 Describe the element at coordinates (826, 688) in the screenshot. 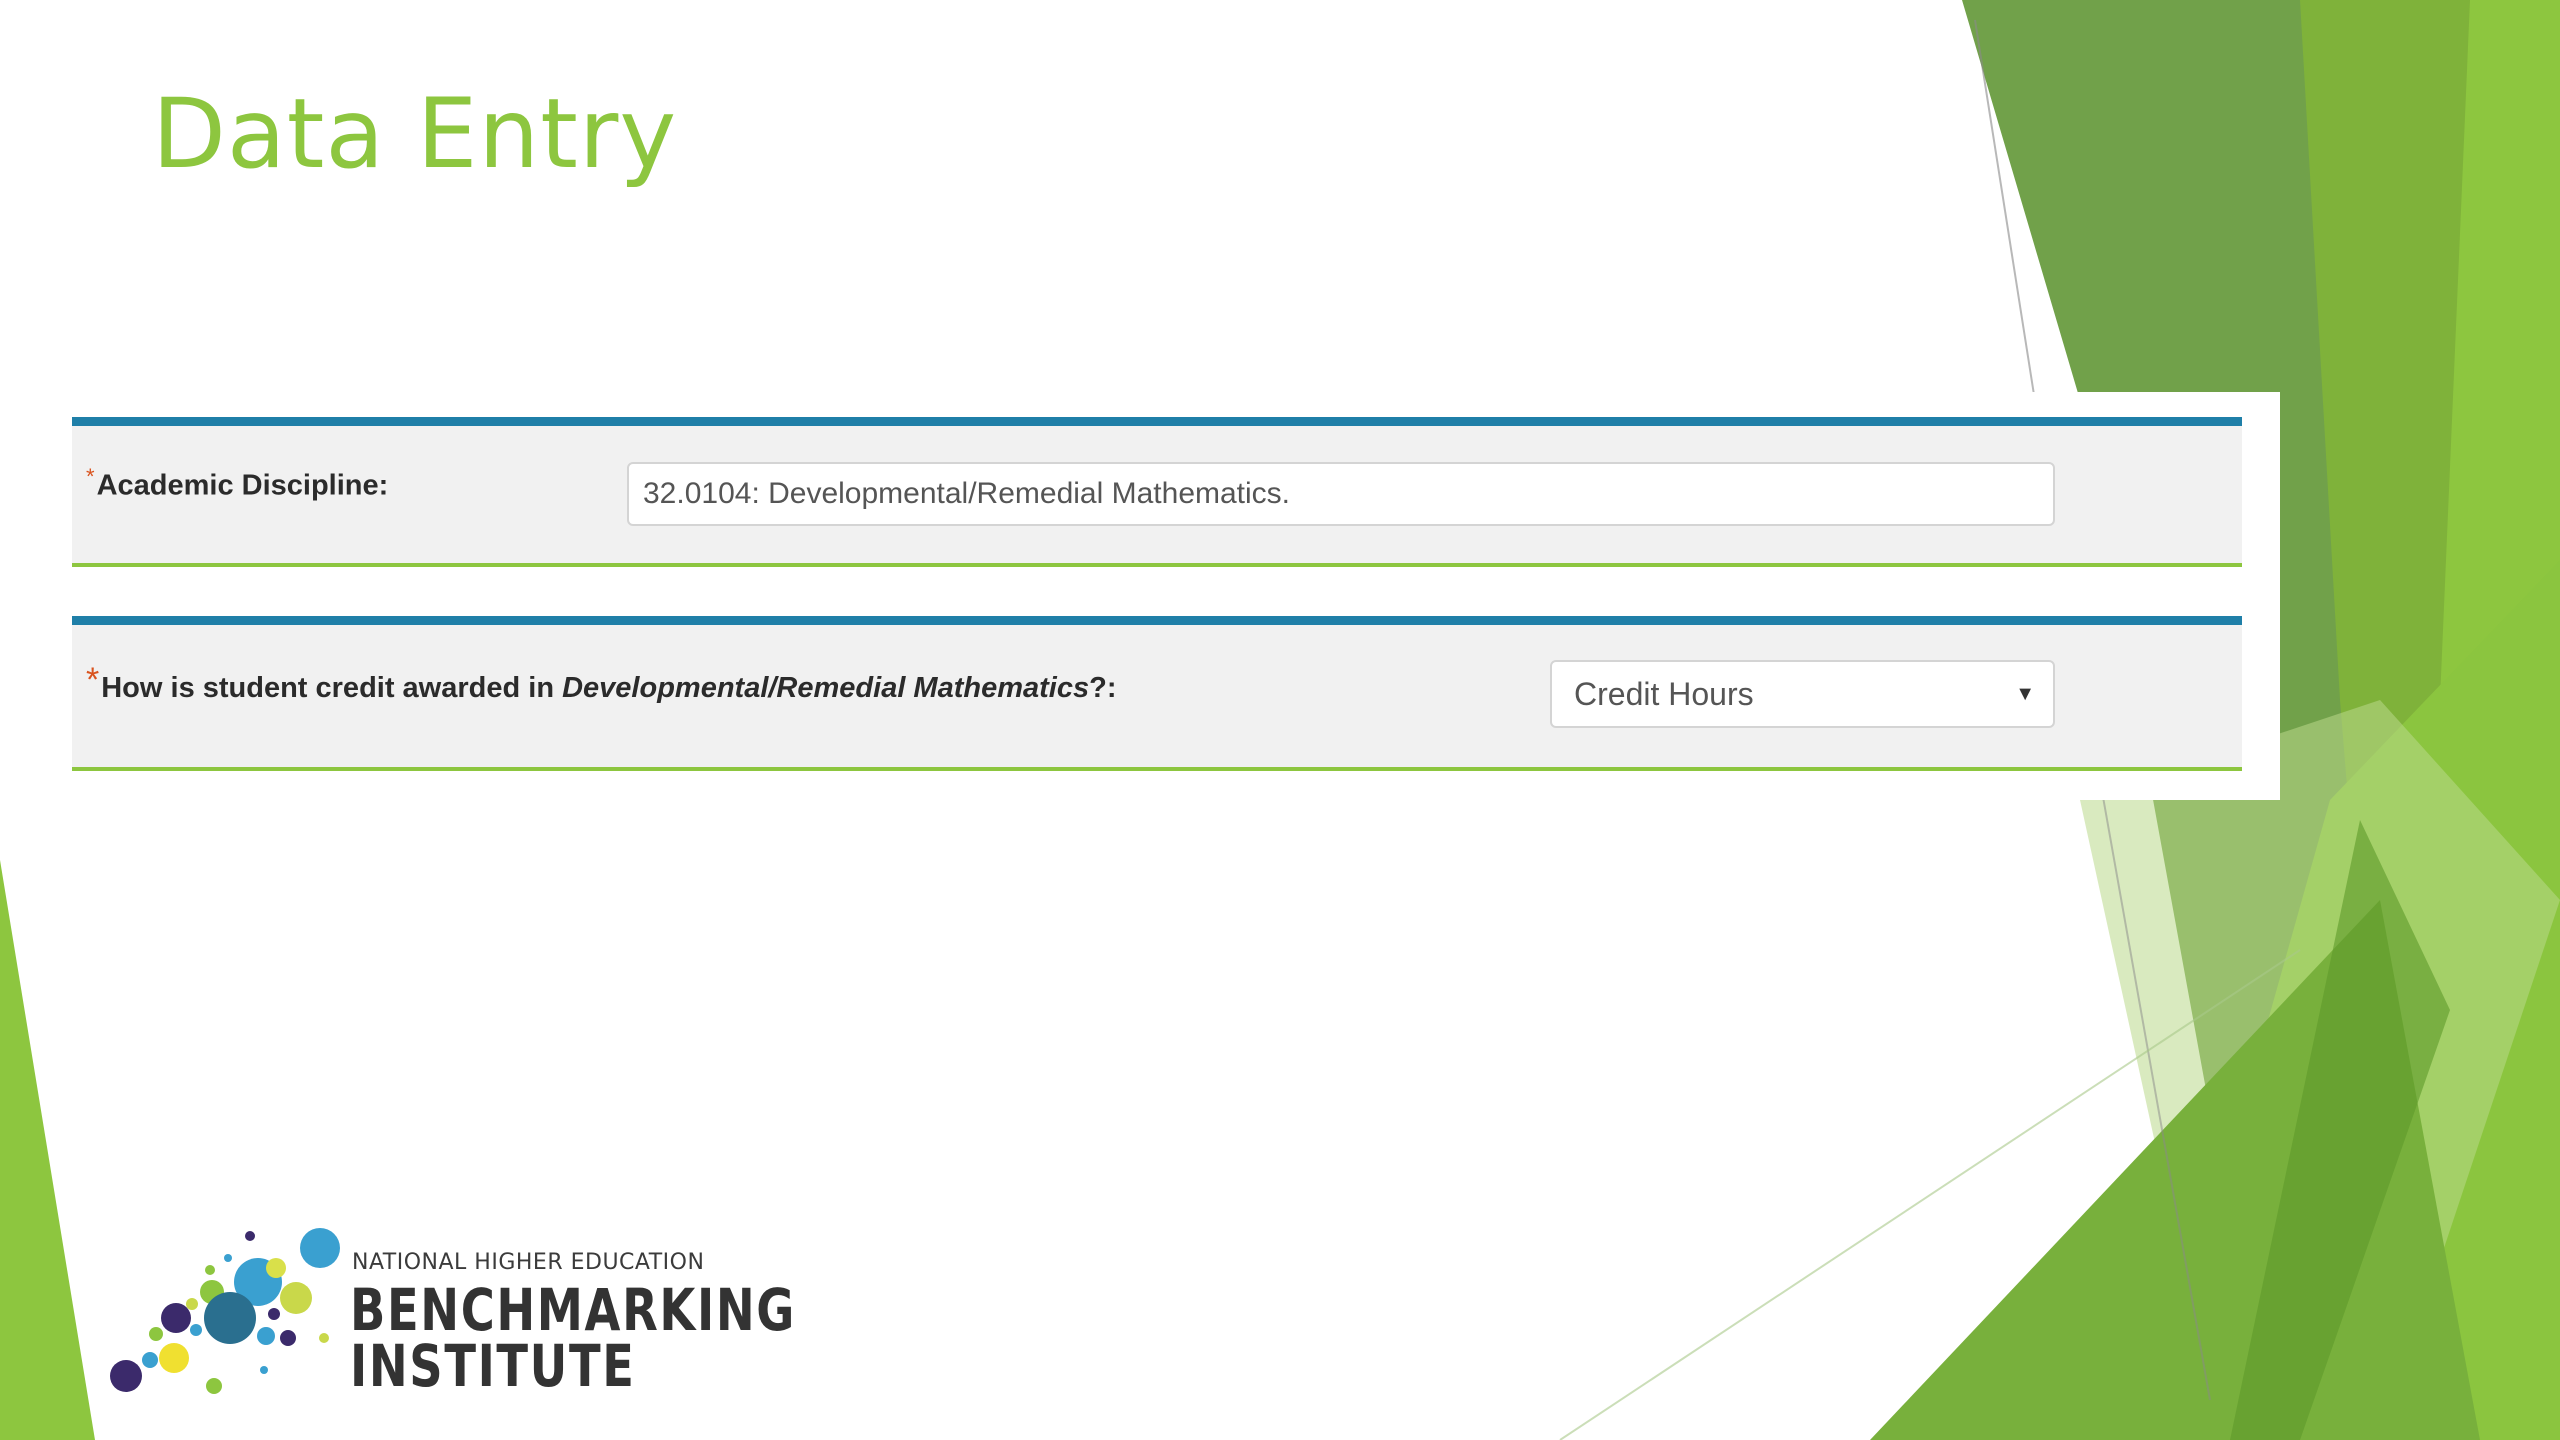

I see `credit-question-discipline: Developmental/Remedial Mathematics` at that location.